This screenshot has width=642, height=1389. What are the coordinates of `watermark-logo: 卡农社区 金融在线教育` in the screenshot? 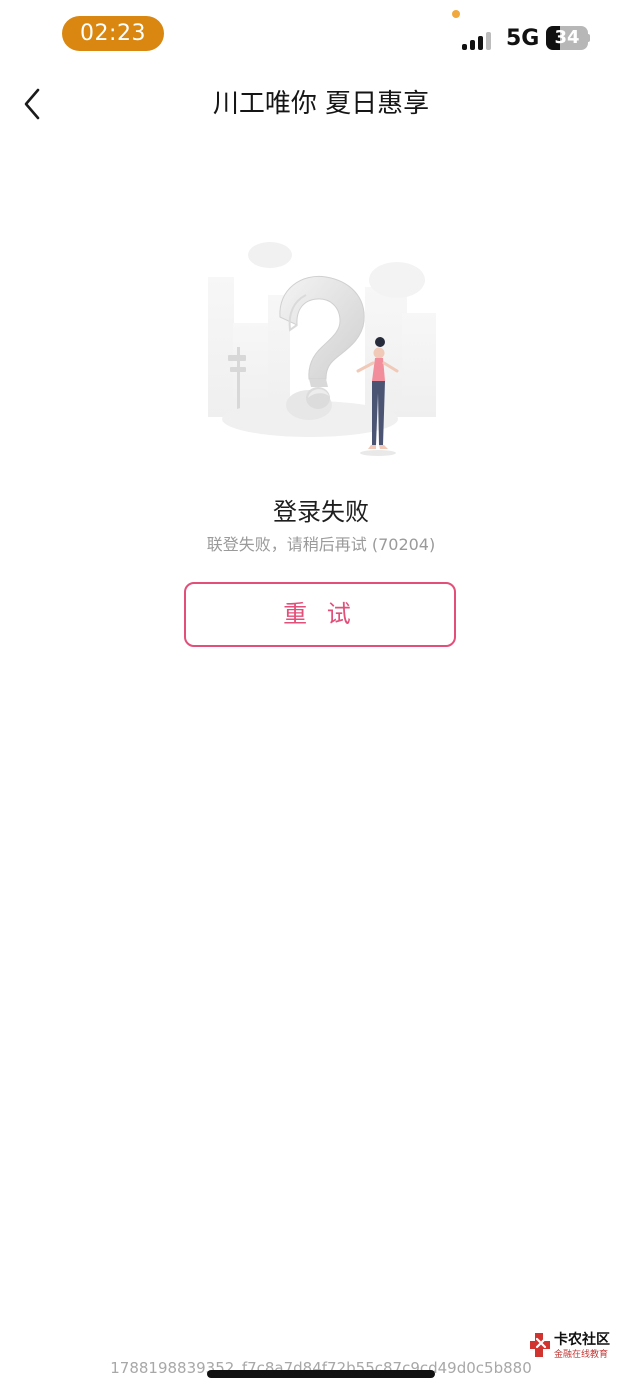 It's located at (571, 1348).